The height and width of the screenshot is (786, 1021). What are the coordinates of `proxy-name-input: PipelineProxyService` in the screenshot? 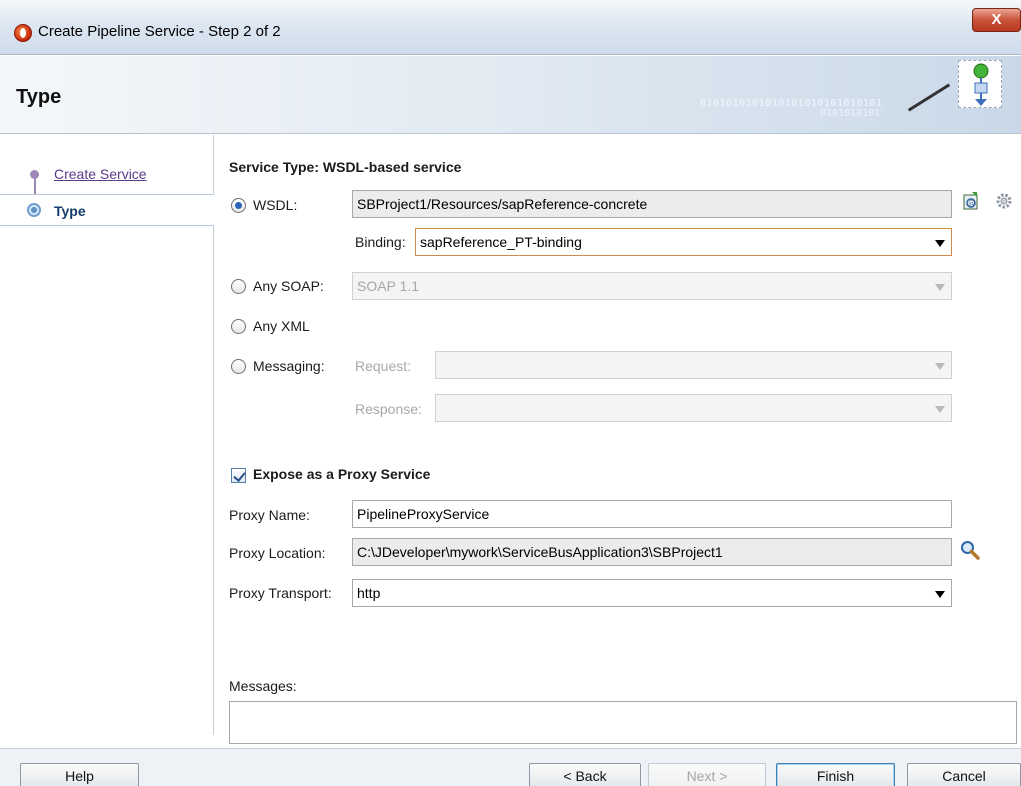 It's located at (652, 514).